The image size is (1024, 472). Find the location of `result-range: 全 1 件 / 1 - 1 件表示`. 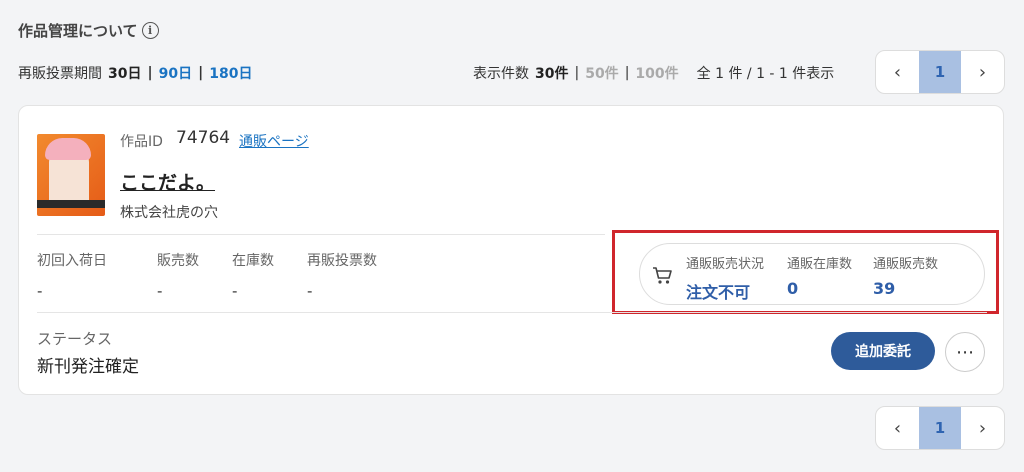

result-range: 全 1 件 / 1 - 1 件表示 is located at coordinates (765, 74).